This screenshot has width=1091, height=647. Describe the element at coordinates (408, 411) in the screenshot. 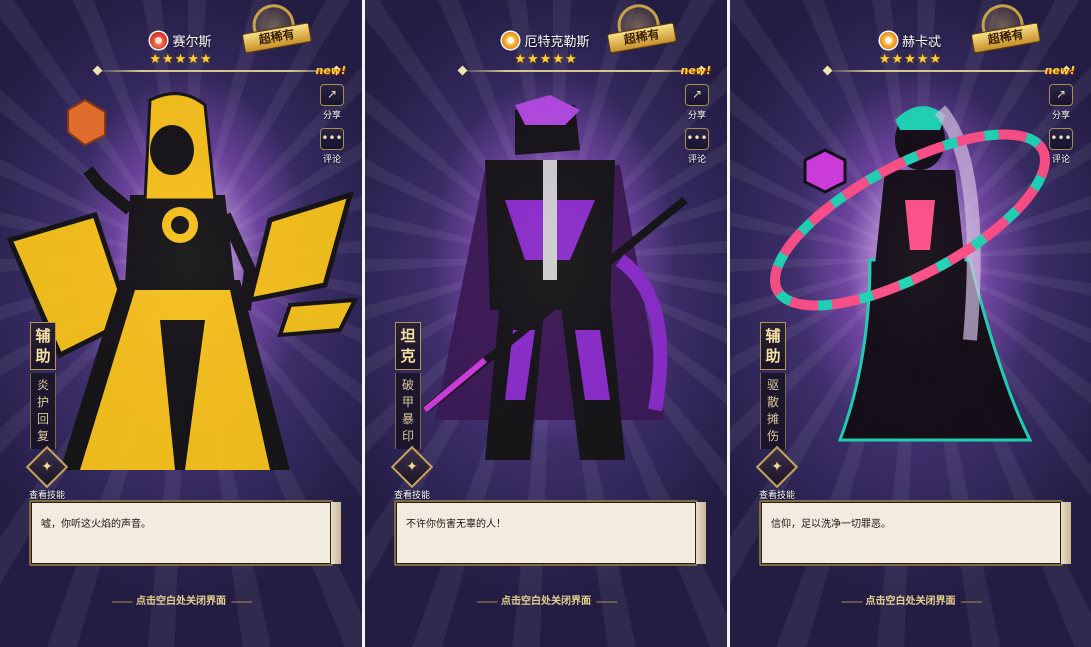

I see `role-description: 破 甲 暴 印` at that location.